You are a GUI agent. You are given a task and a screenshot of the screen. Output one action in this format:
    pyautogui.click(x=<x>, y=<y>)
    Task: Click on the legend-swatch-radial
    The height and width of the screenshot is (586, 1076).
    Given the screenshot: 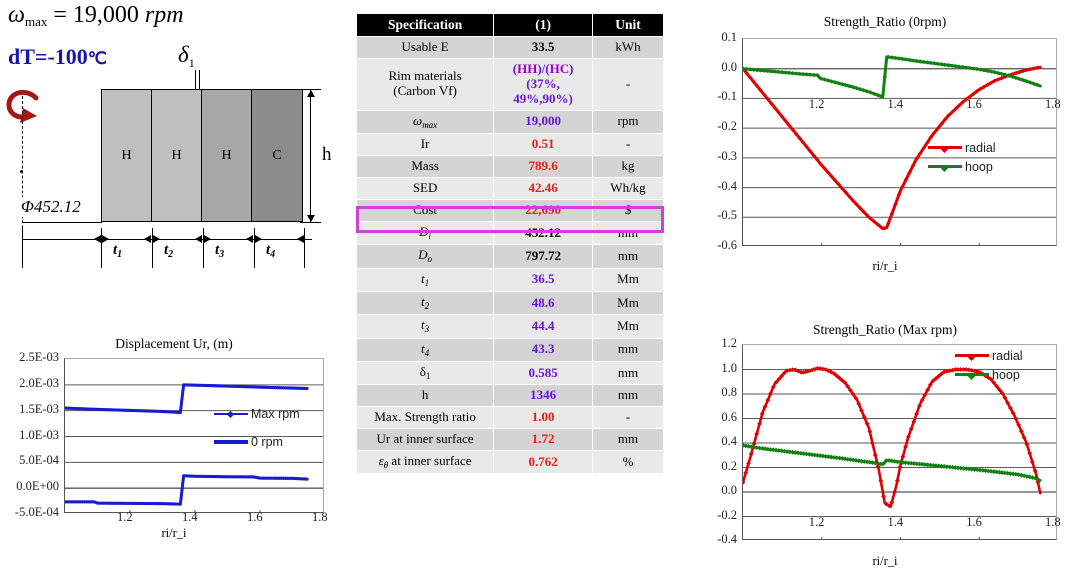 What is the action you would take?
    pyautogui.click(x=945, y=149)
    